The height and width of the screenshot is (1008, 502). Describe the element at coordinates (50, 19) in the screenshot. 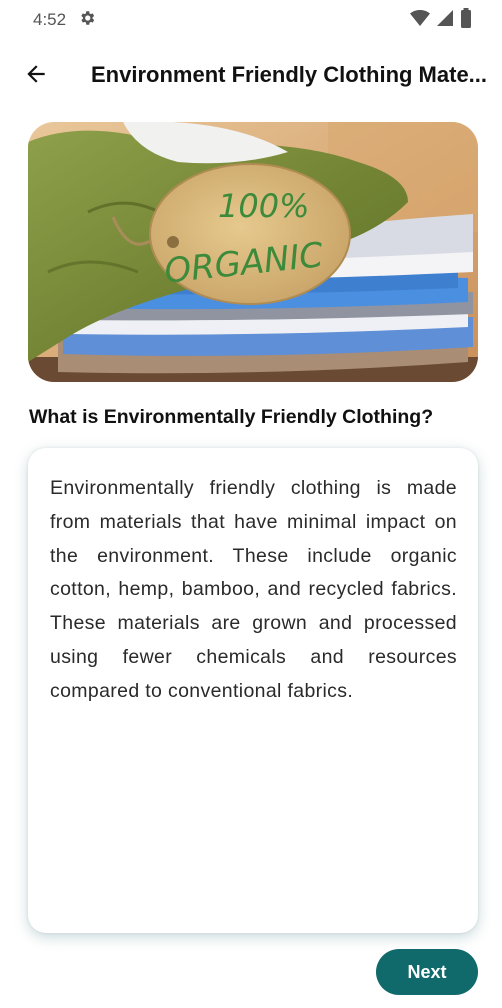

I see `status-time: 4:52` at that location.